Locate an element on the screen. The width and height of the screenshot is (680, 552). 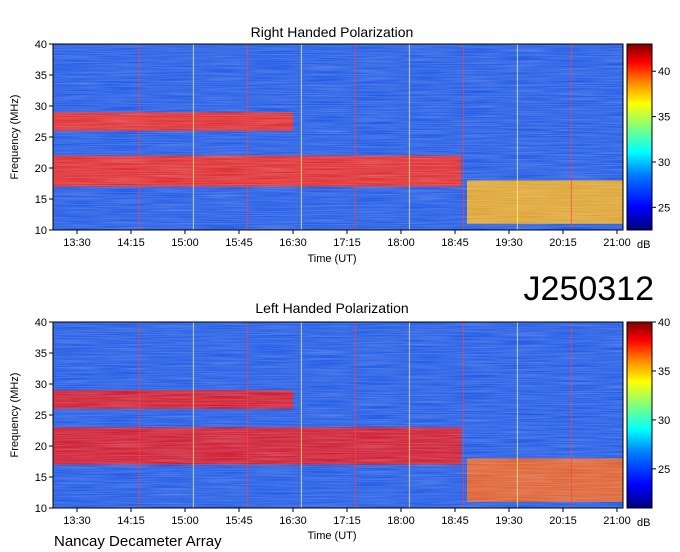
panel-title: Left Handed Polarization is located at coordinates (331, 308).